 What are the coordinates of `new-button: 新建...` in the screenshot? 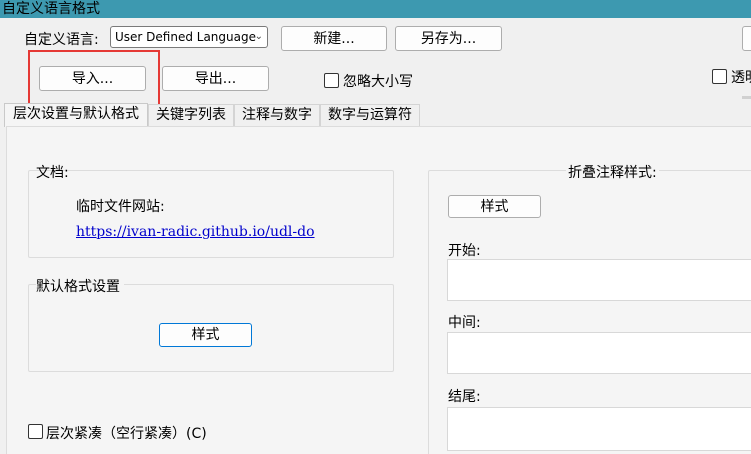 It's located at (334, 38).